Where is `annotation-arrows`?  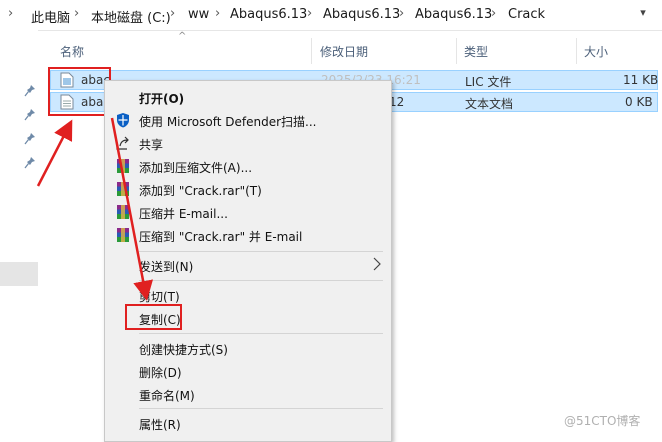
annotation-arrows is located at coordinates (95, 209).